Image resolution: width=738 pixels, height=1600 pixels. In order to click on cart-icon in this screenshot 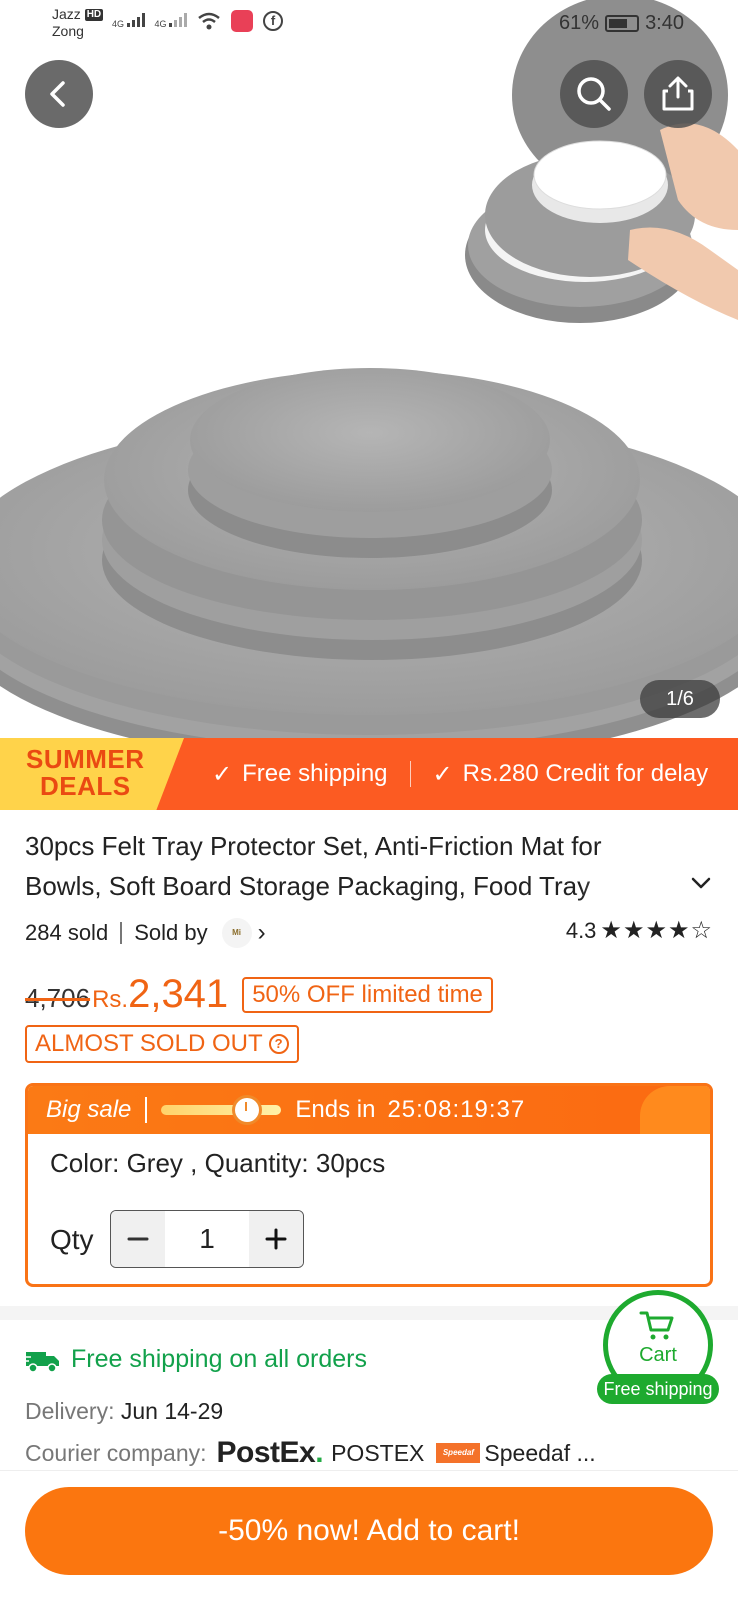, I will do `click(656, 1325)`.